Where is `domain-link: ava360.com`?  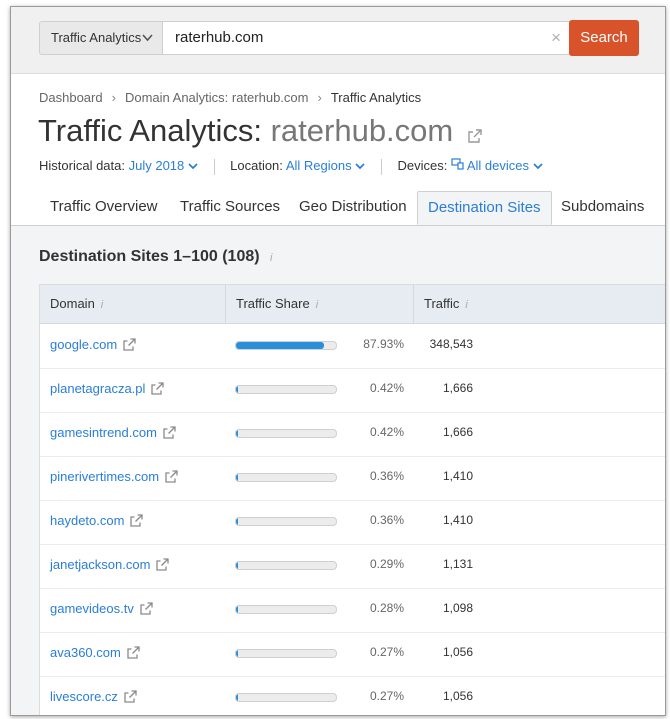 domain-link: ava360.com is located at coordinates (95, 653).